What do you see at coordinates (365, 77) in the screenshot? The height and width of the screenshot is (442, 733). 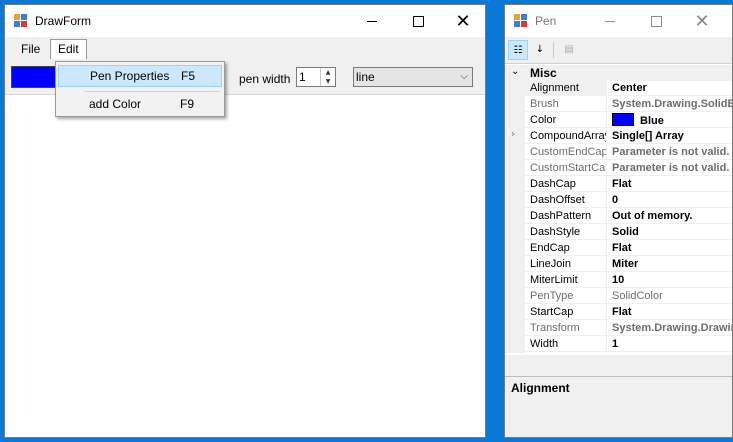 I see `line-style-value: line` at bounding box center [365, 77].